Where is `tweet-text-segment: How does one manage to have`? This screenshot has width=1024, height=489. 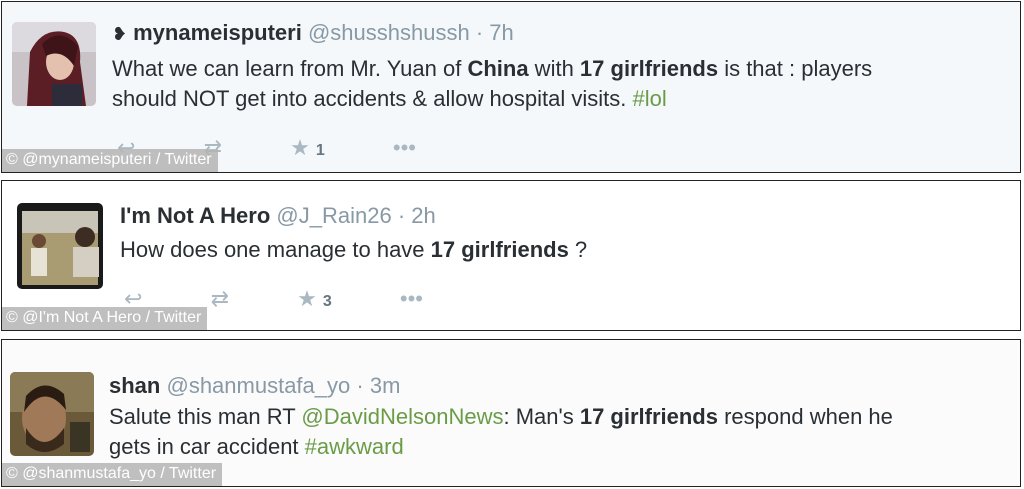
tweet-text-segment: How does one manage to have is located at coordinates (275, 249).